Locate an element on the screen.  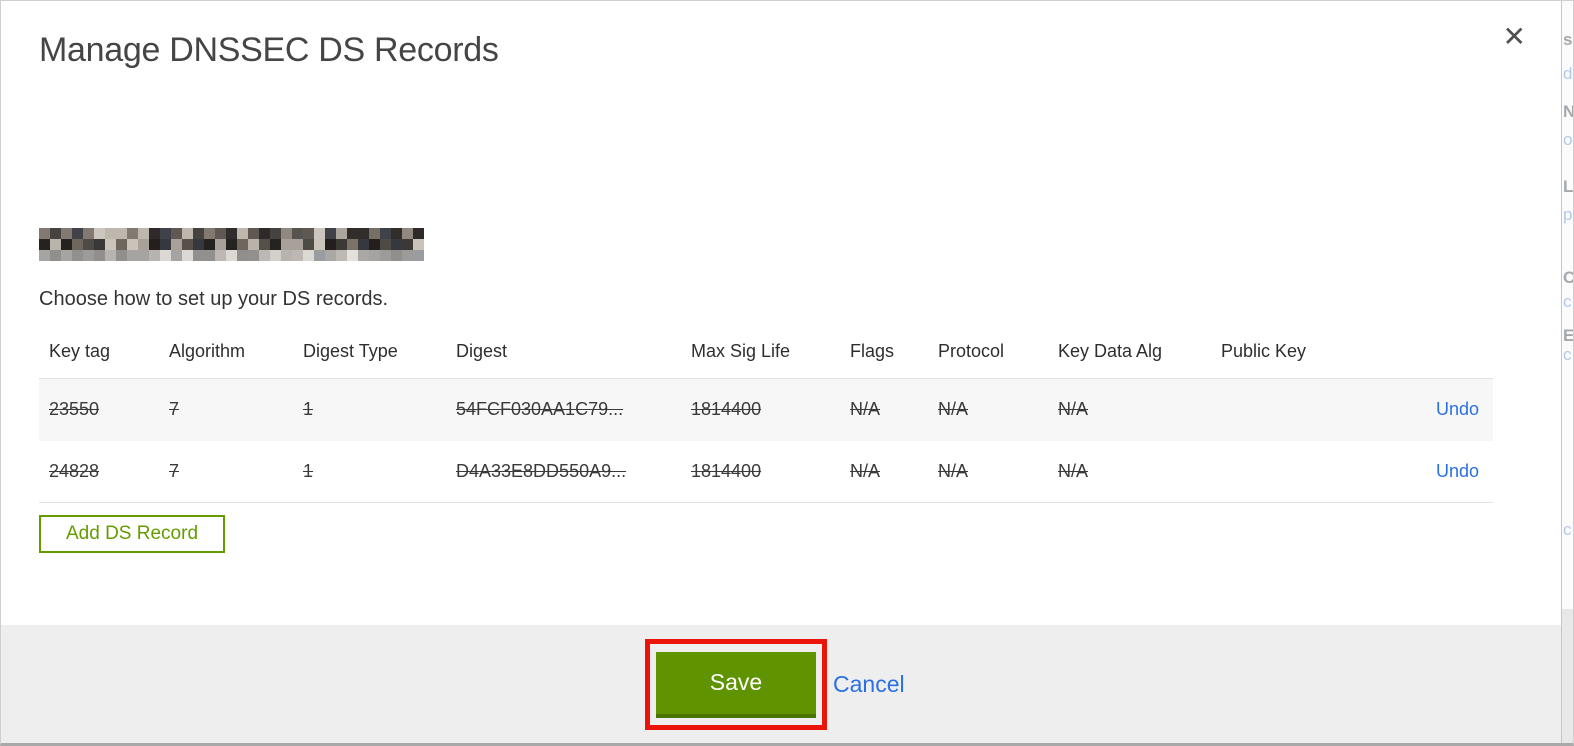
close-icon: ✕ is located at coordinates (1514, 37).